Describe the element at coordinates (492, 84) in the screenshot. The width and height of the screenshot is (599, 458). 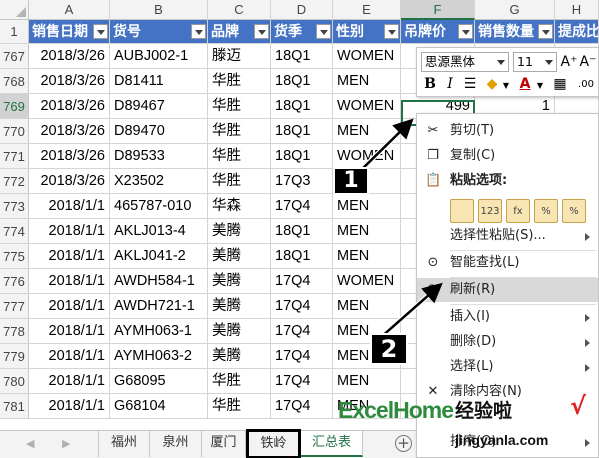
I see `fill-color-icon: ◆` at that location.